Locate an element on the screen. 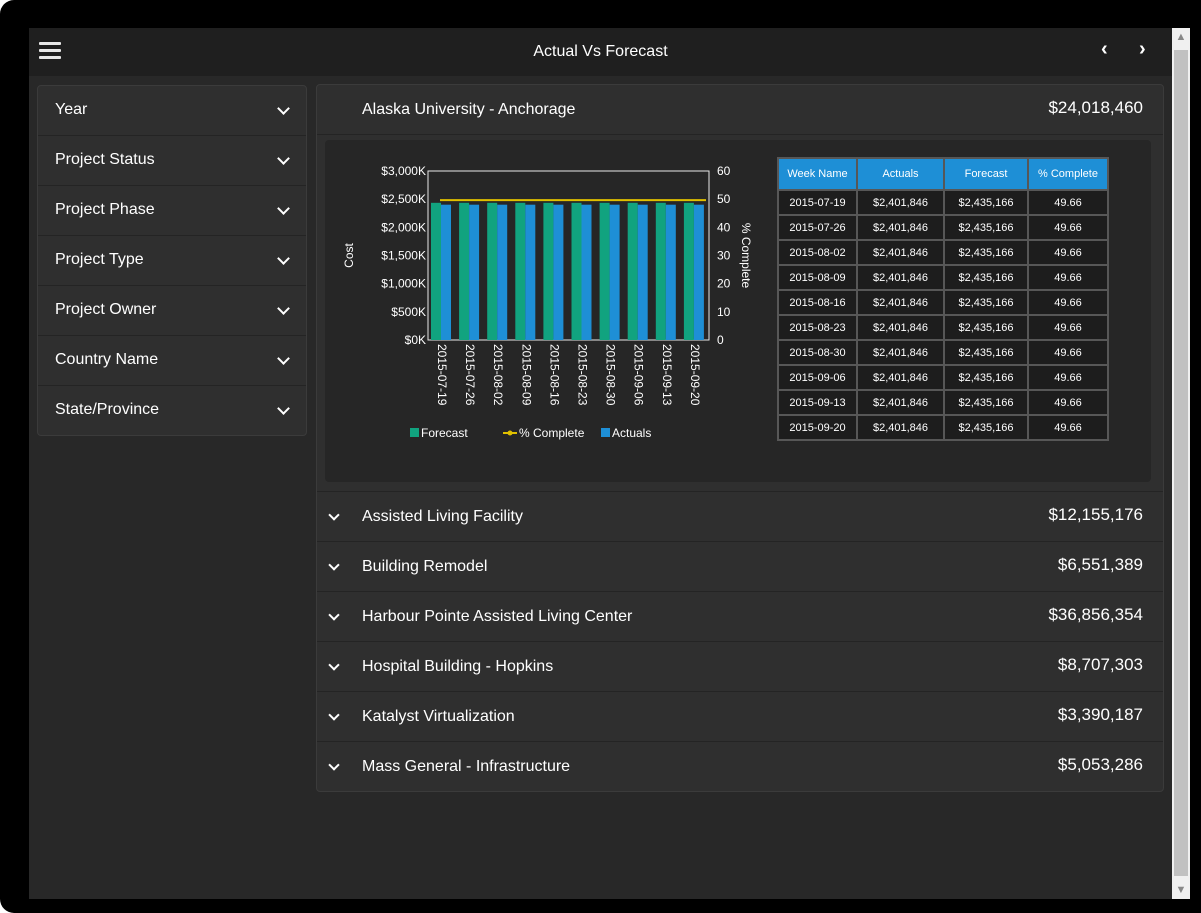  filter-label: Project Phase is located at coordinates (105, 209).